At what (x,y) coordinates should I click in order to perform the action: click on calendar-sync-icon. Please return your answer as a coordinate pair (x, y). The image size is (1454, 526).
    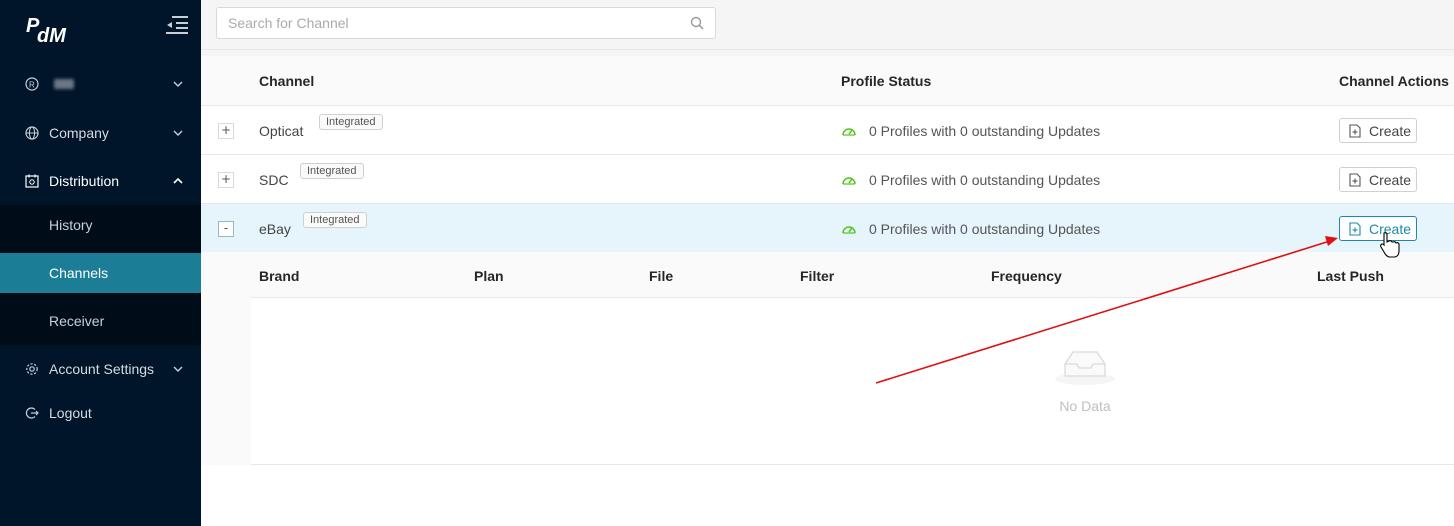
    Looking at the image, I should click on (32, 181).